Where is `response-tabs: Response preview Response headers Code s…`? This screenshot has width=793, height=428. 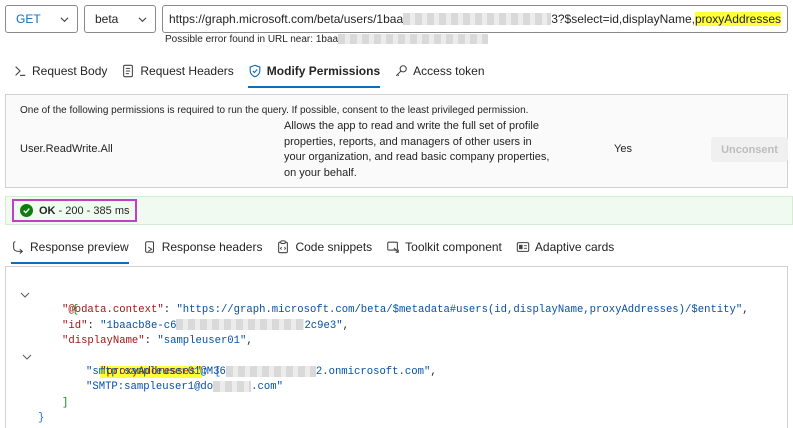
response-tabs: Response preview Response headers Code s… is located at coordinates (312, 250).